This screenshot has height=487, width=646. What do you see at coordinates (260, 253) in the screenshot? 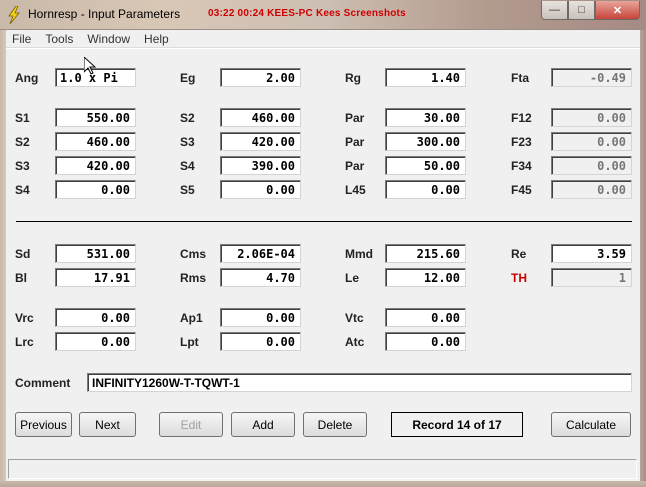
I see `field-cms: 2.06E-04` at bounding box center [260, 253].